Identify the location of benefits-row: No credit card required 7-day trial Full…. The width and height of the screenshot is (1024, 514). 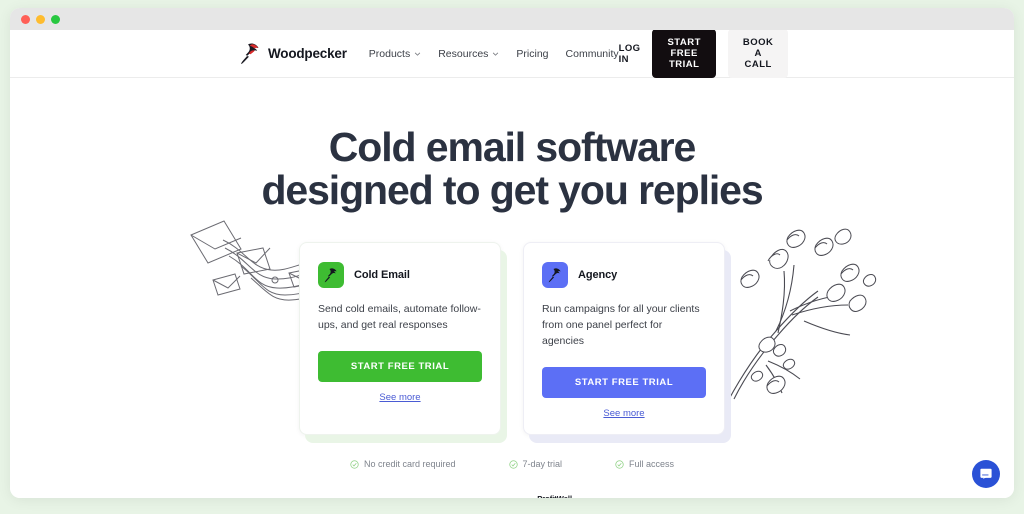
(512, 464).